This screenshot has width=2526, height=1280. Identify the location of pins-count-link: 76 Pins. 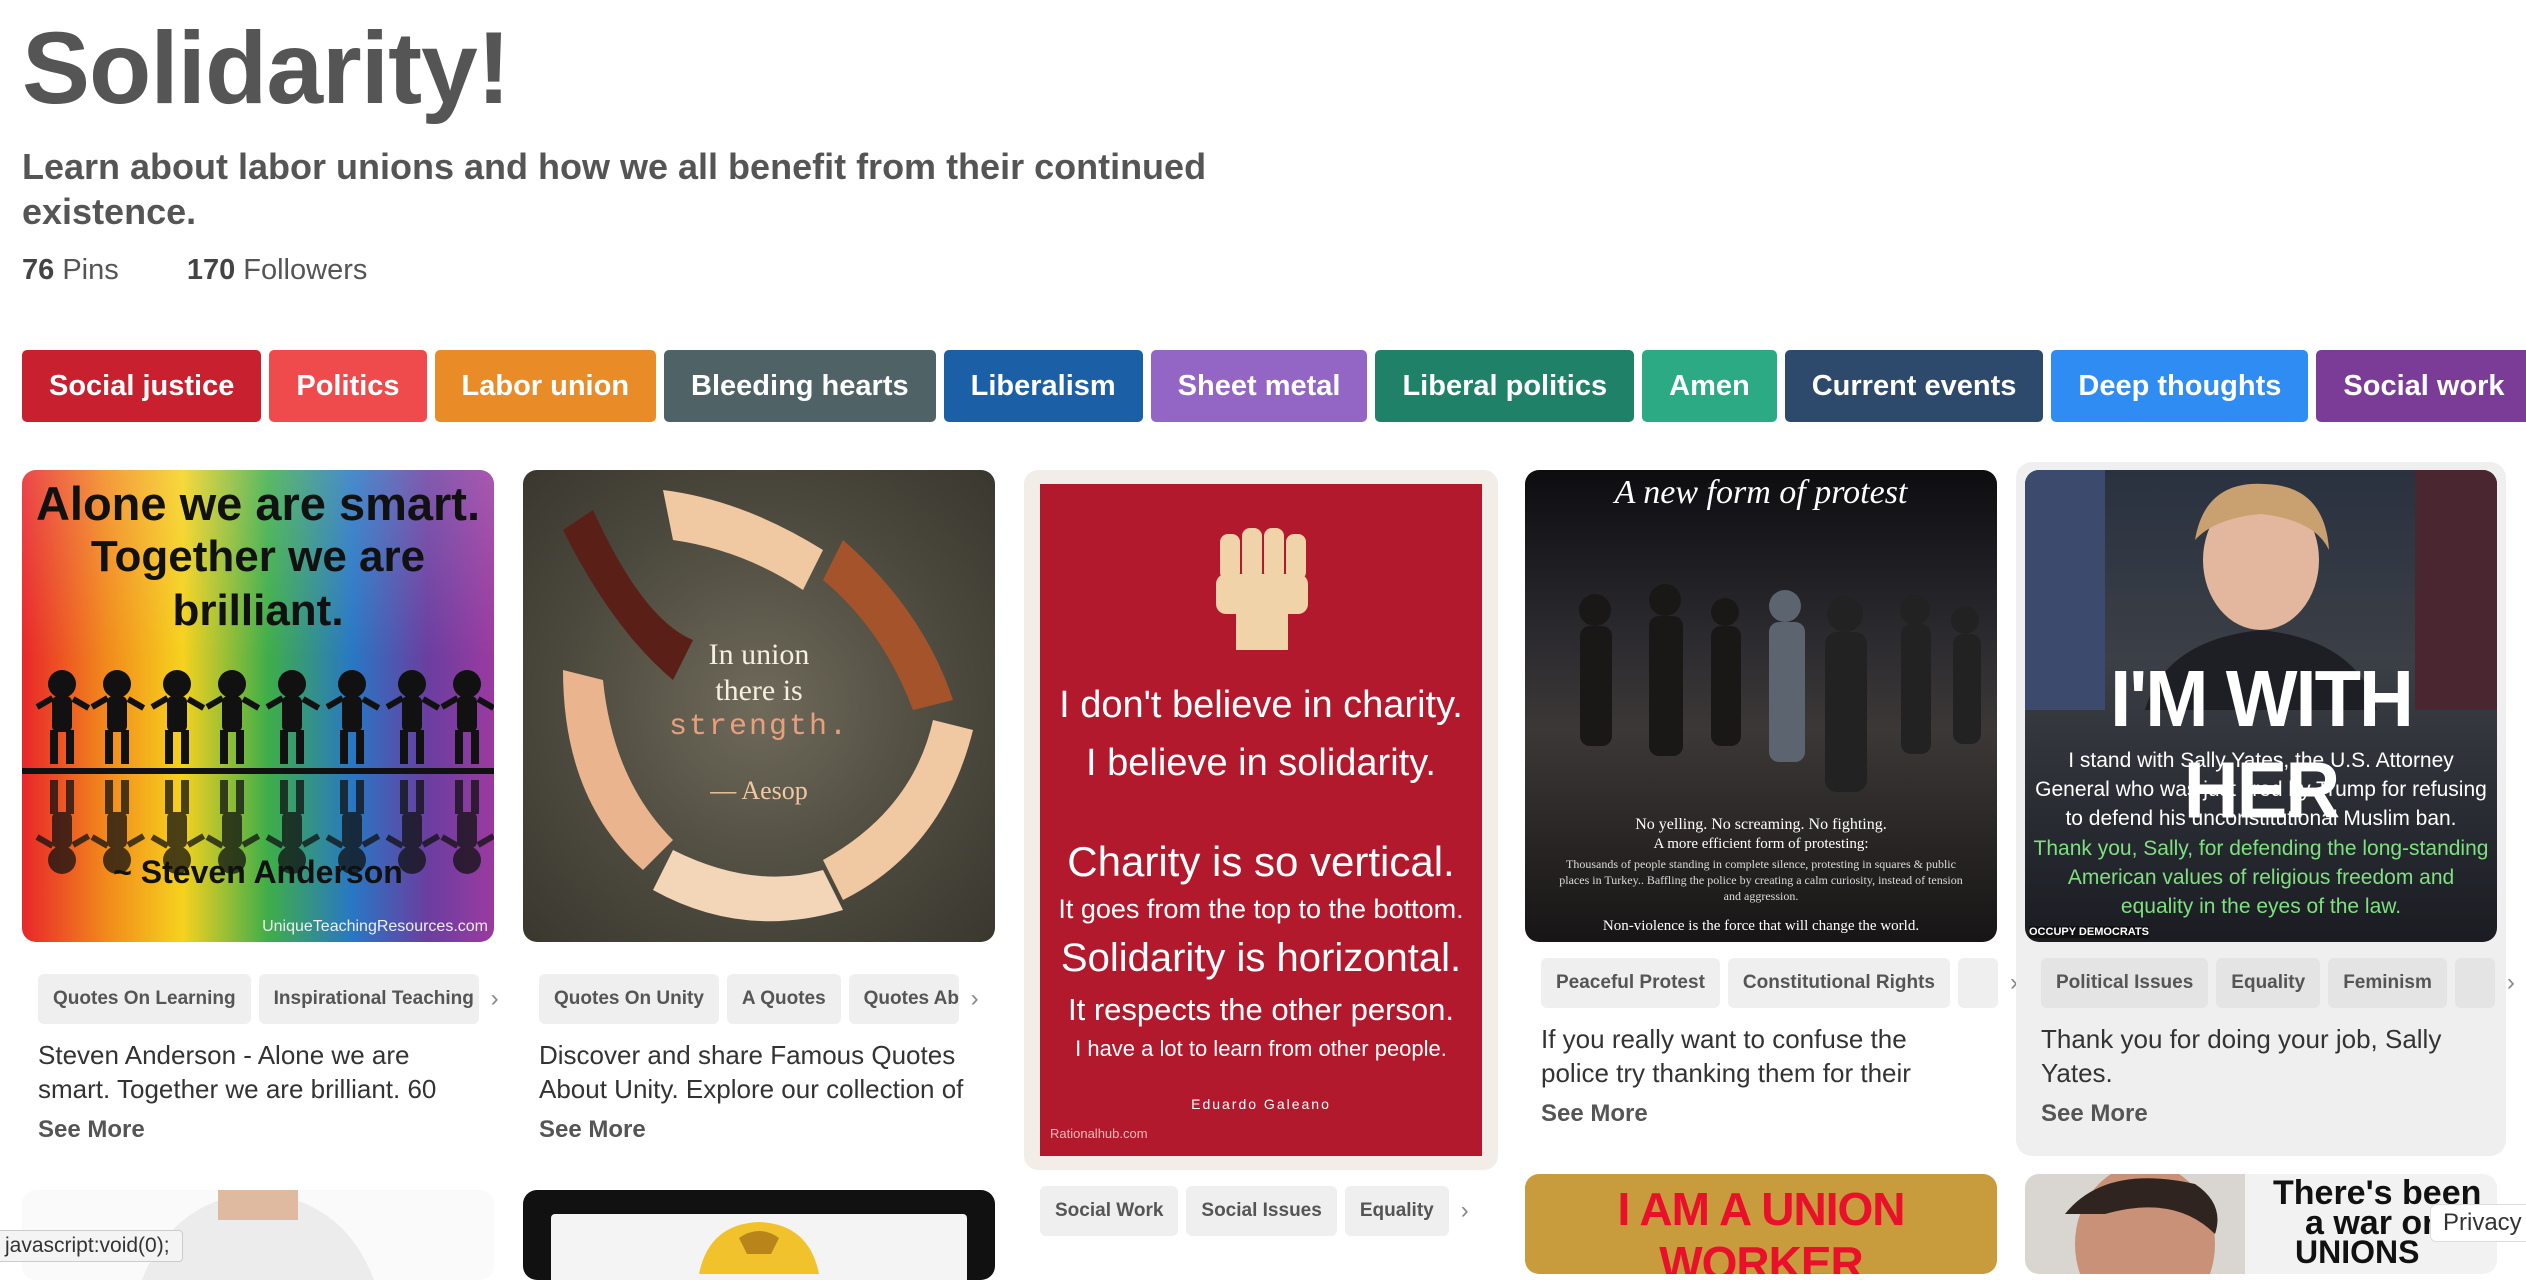
(70, 270).